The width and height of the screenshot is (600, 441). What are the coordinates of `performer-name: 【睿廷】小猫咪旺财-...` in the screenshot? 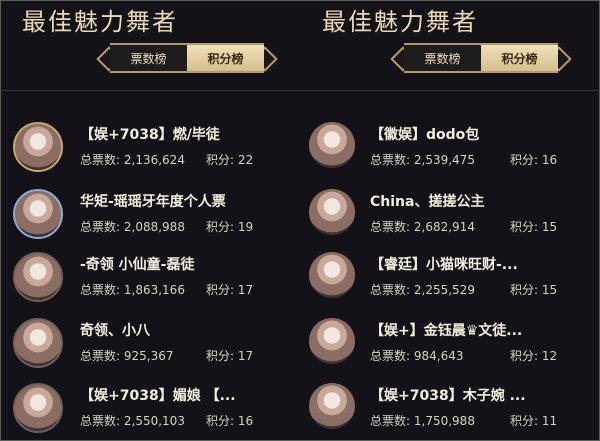 It's located at (444, 264).